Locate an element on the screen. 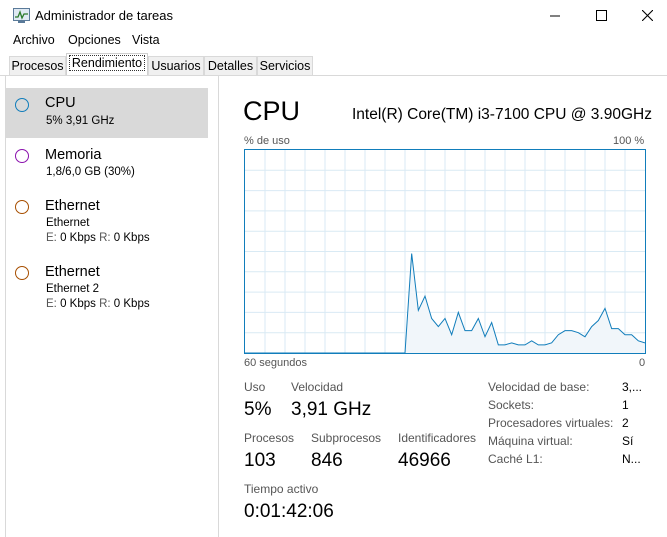  maximize-icon is located at coordinates (601, 15).